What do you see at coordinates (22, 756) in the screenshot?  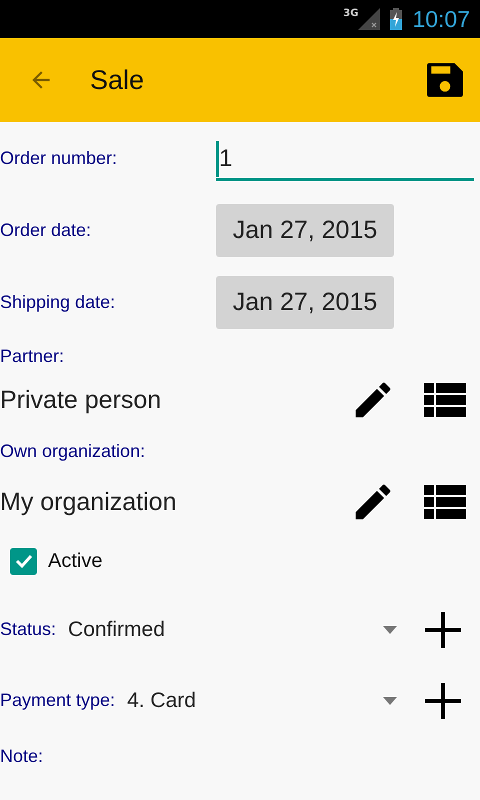 I see `section-label: Note:` at bounding box center [22, 756].